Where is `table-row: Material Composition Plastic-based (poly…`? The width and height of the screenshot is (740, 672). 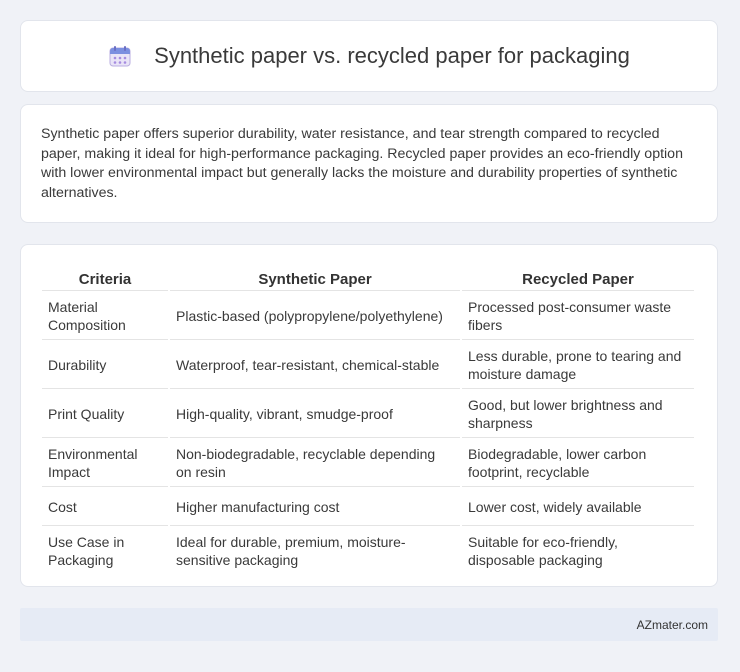
table-row: Material Composition Plastic-based (poly… is located at coordinates (368, 316).